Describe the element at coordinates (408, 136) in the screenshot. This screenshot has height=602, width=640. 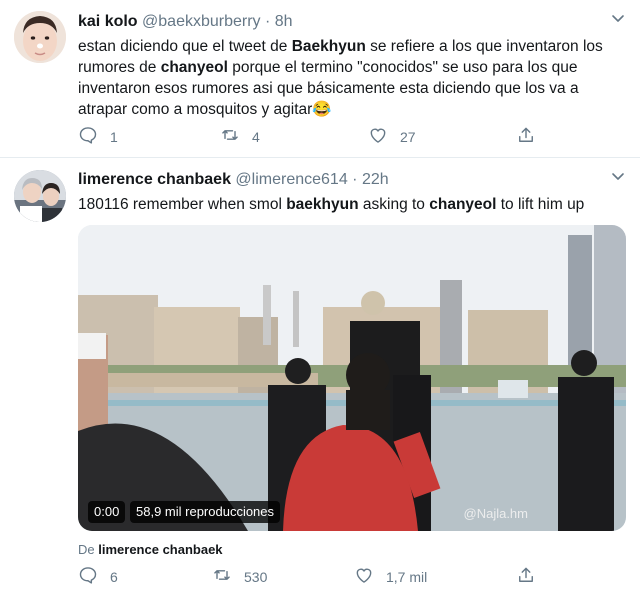
I see `like-count: 27` at that location.